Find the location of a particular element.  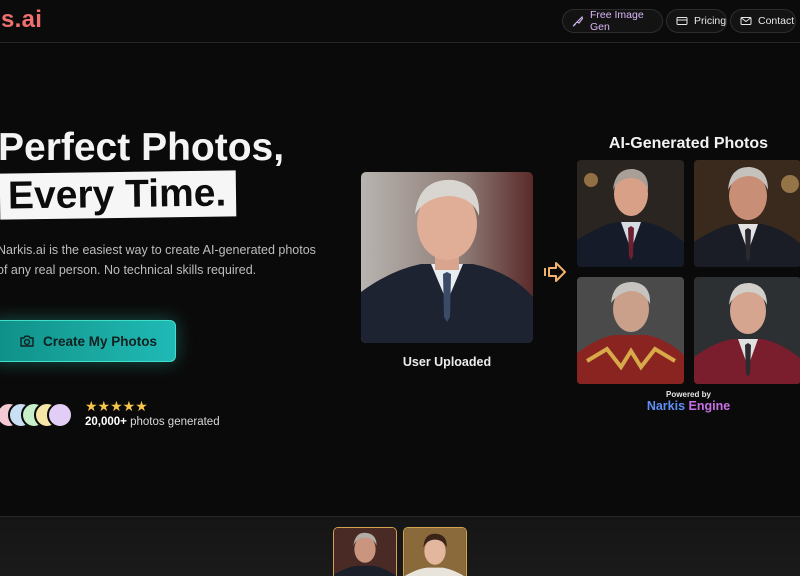

create-photos-button: Create My Photos is located at coordinates (88, 341).